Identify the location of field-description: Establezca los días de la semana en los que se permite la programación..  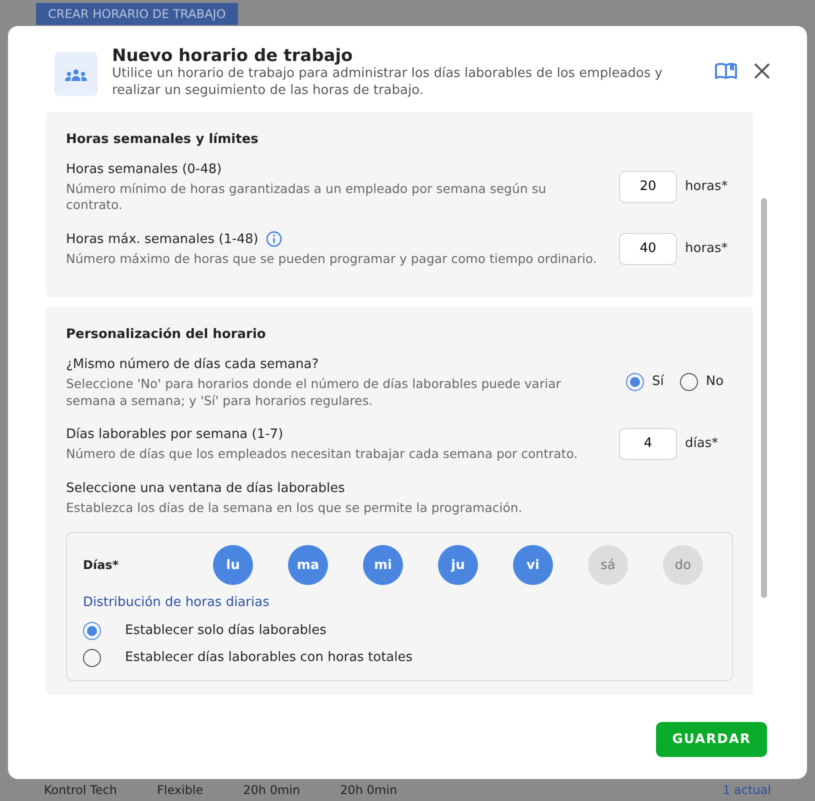
(295, 508).